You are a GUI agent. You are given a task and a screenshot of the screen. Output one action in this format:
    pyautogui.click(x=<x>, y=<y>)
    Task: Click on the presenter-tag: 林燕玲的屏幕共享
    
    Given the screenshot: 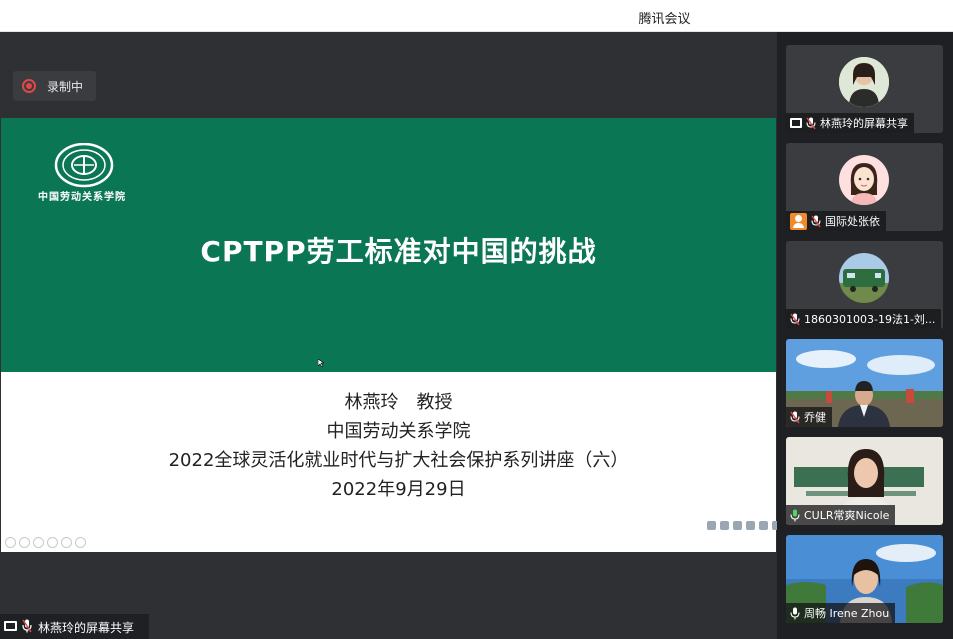 What is the action you would take?
    pyautogui.click(x=74, y=626)
    